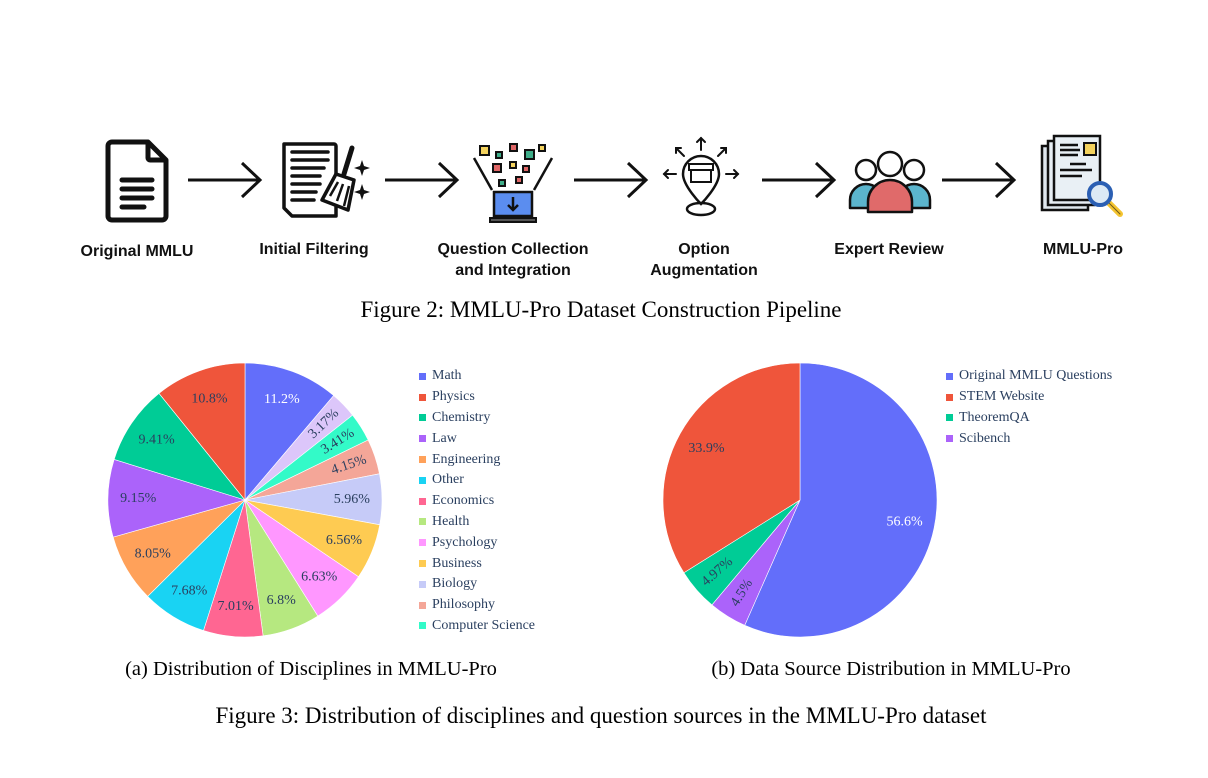  What do you see at coordinates (138, 498) in the screenshot?
I see `pie-label-law: 9.15%` at bounding box center [138, 498].